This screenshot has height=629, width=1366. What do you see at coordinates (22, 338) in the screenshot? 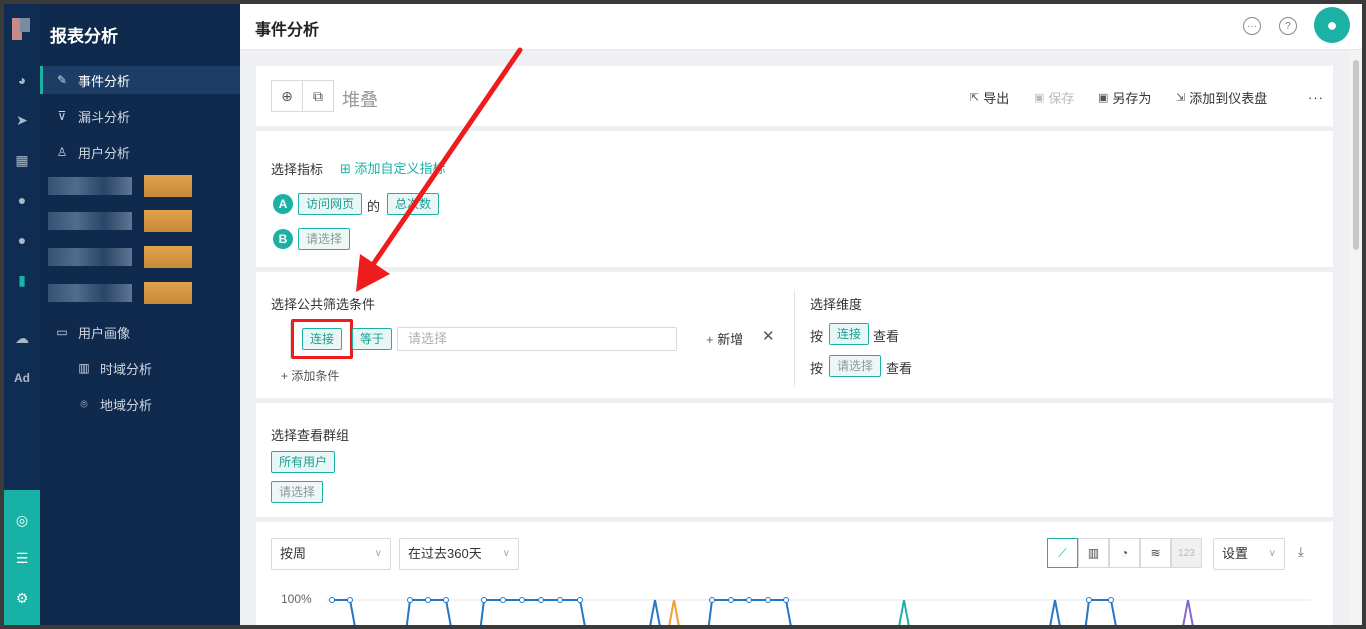
I see `wechat-icon: ☁` at bounding box center [22, 338].